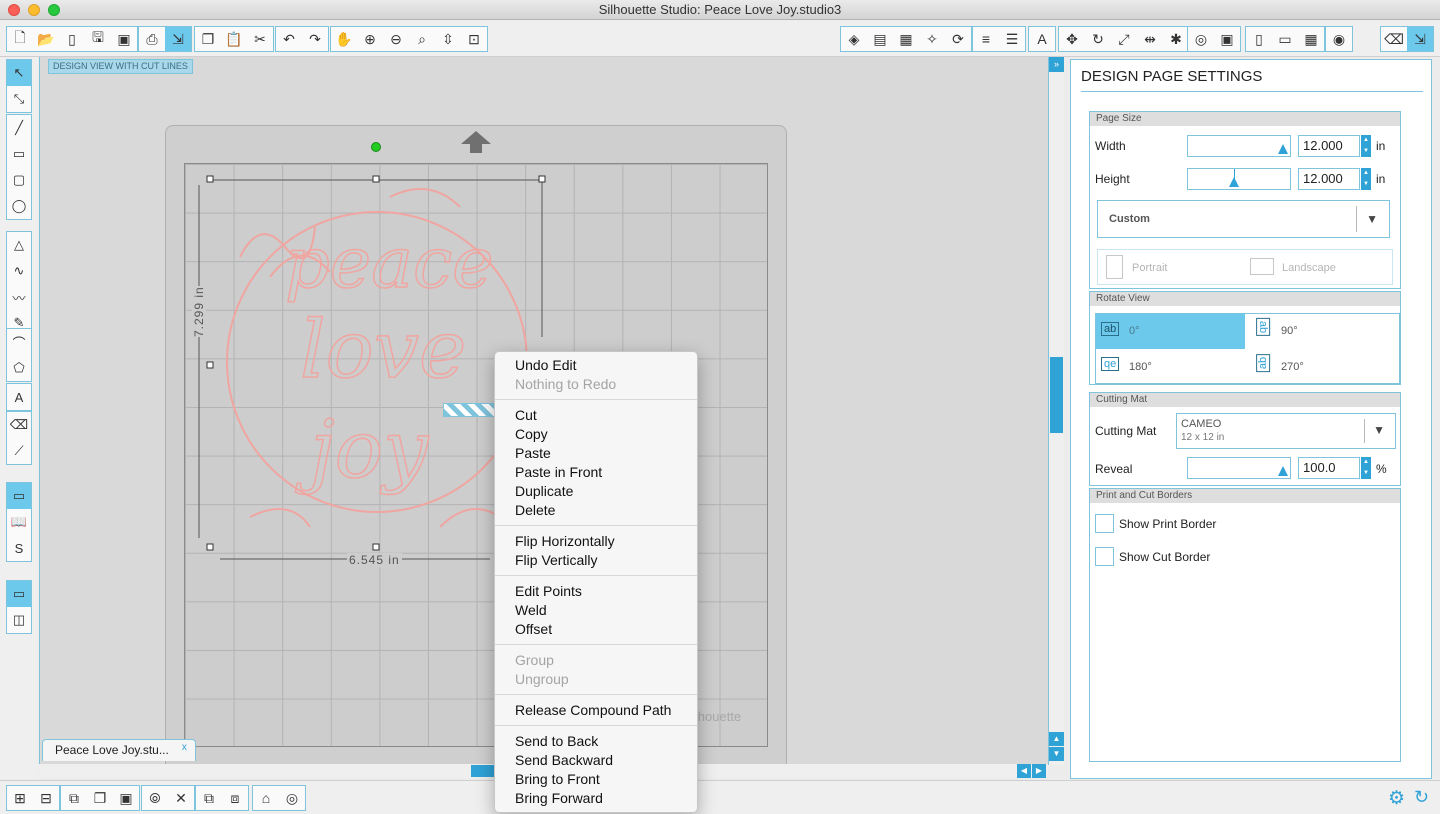 Image resolution: width=1440 pixels, height=814 pixels. What do you see at coordinates (1124, 39) in the screenshot?
I see `scale-icon: ⤢` at bounding box center [1124, 39].